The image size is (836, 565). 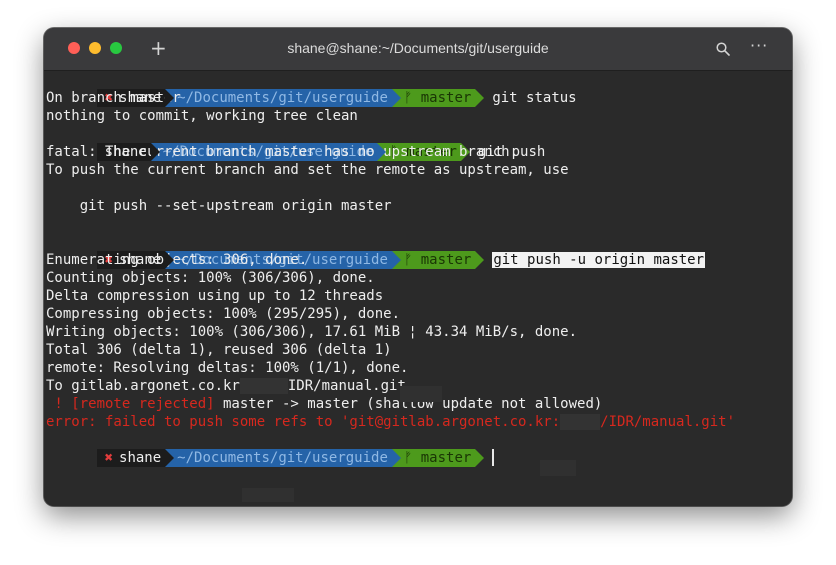 I want to click on prompt-user-segment: ✖ shane, so click(x=131, y=458).